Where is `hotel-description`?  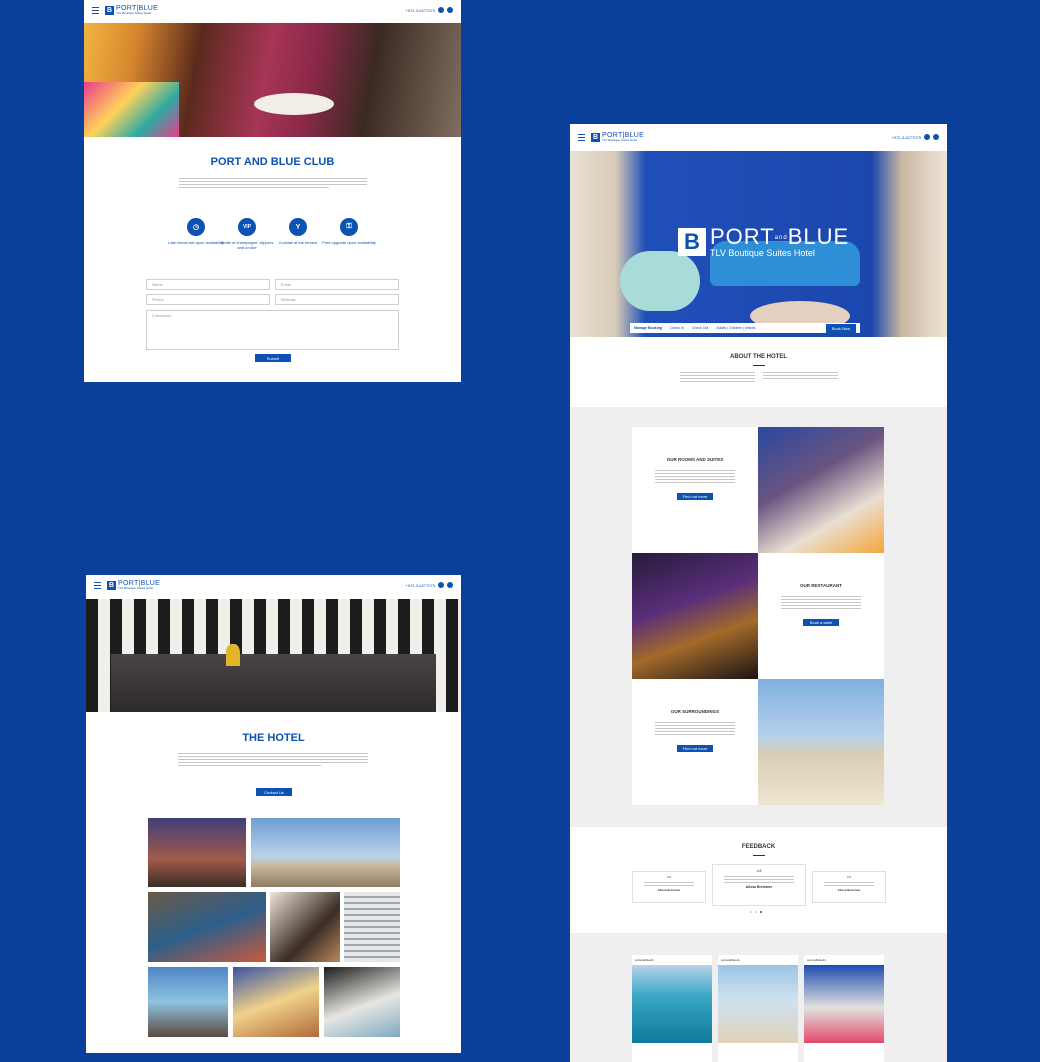 hotel-description is located at coordinates (273, 760).